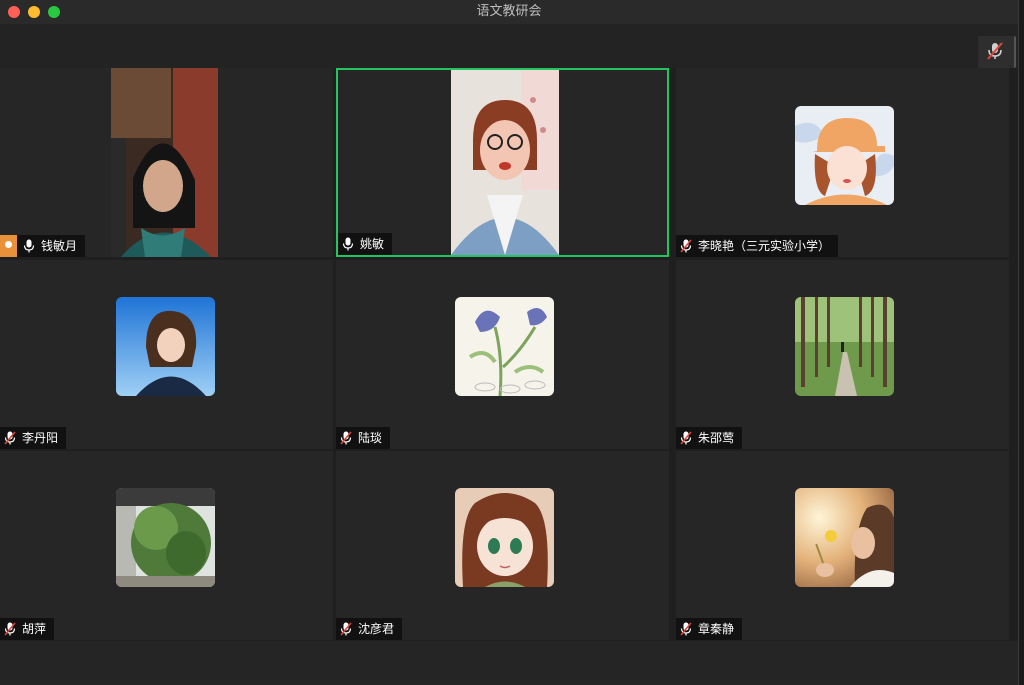 This screenshot has height=685, width=1024. I want to click on minimize-window-button, so click(34, 12).